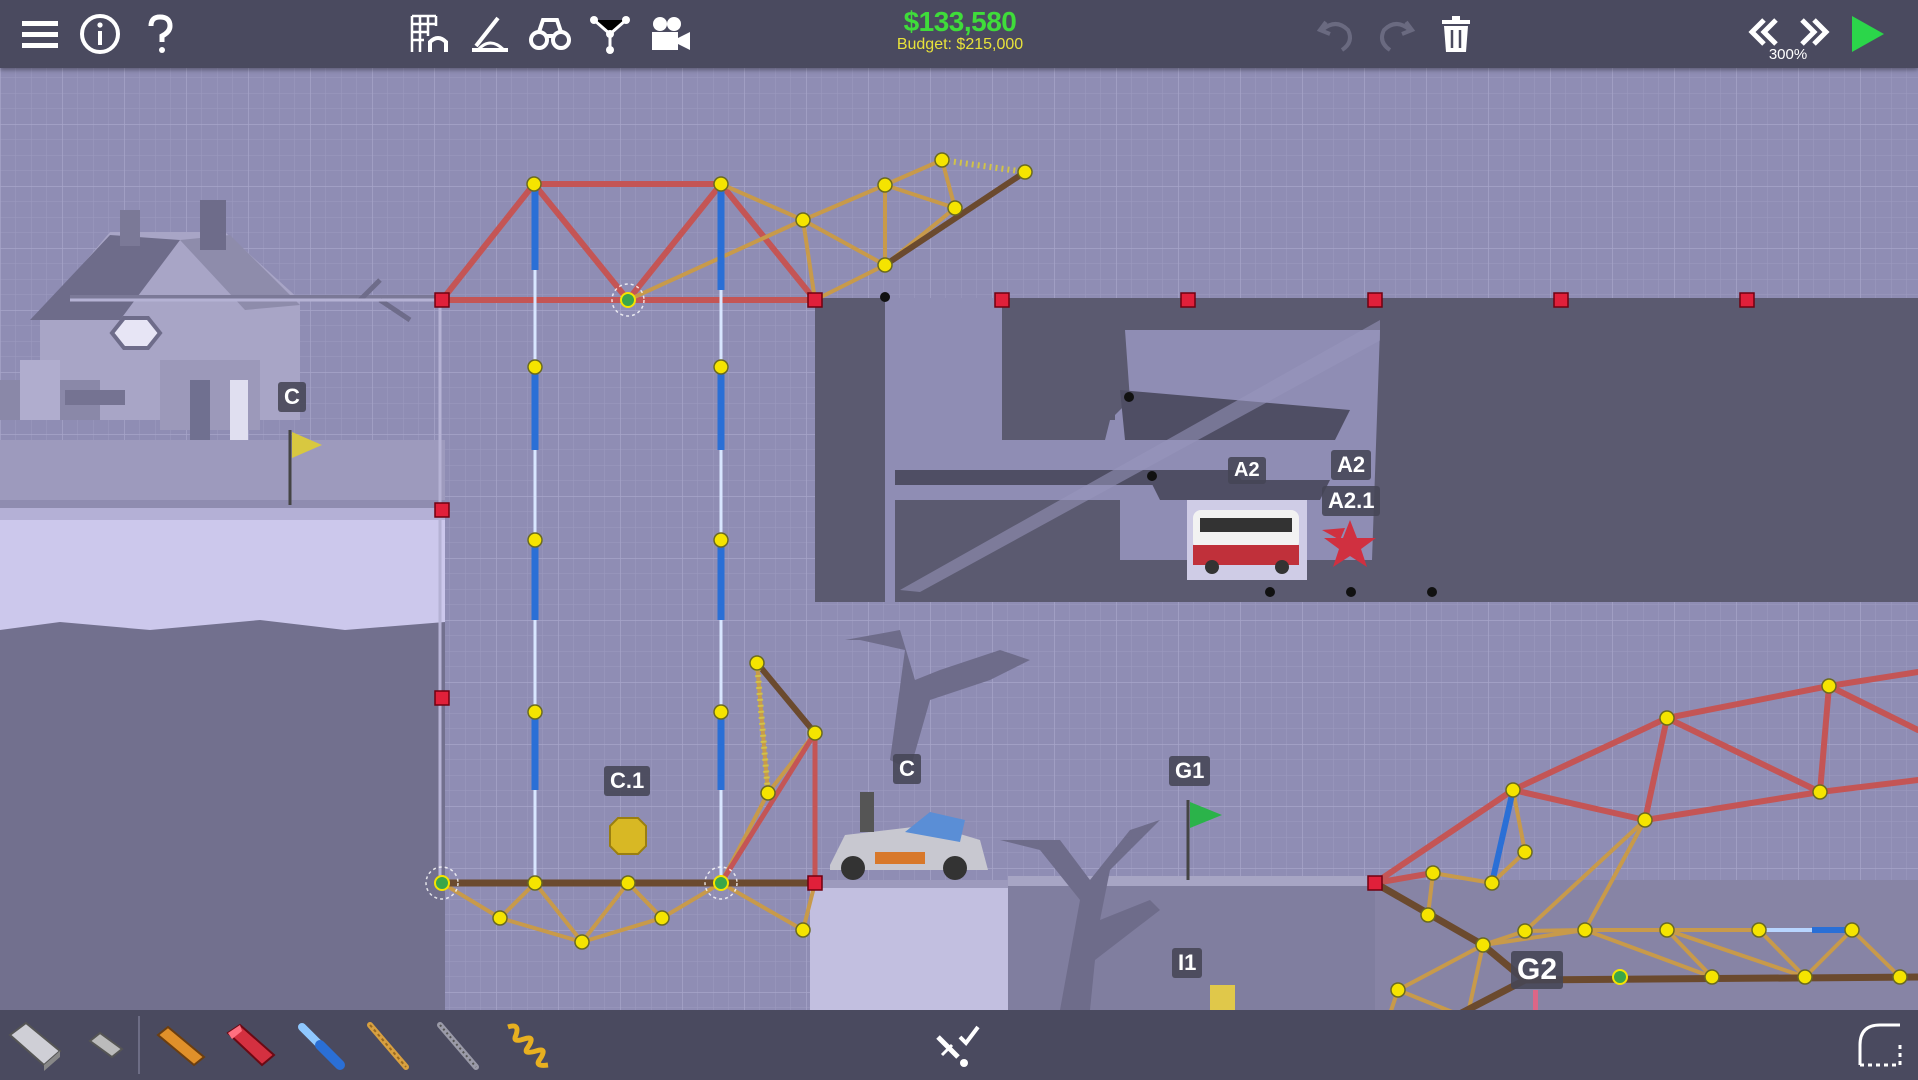  I want to click on reinforced-road-icon, so click(106, 1045).